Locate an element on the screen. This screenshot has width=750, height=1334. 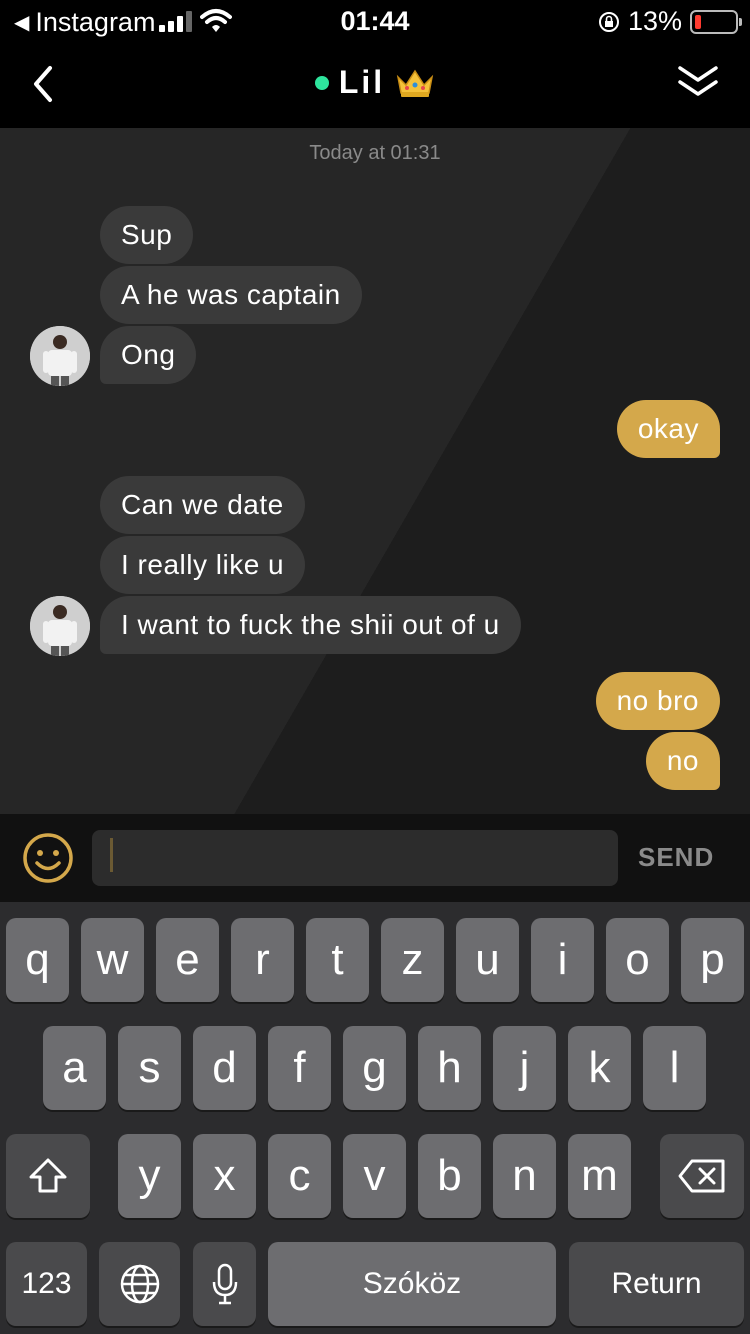
back-to-app: ◀ Instagram is located at coordinates (84, 22).